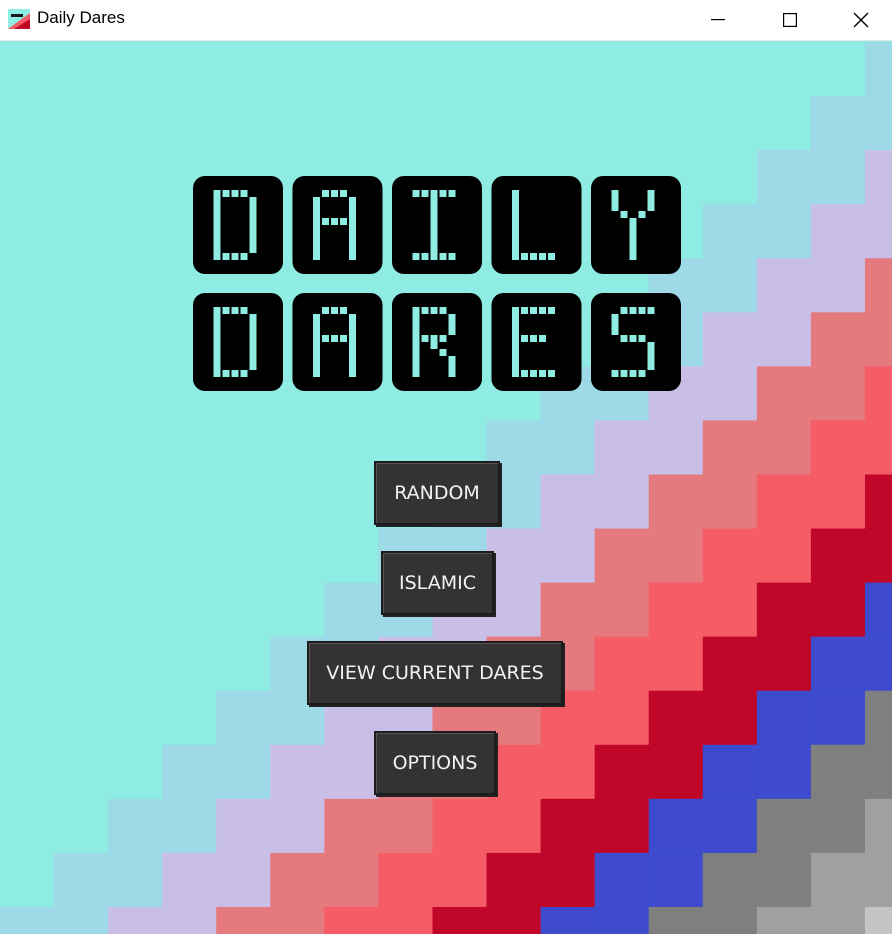 The width and height of the screenshot is (892, 934). What do you see at coordinates (81, 17) in the screenshot?
I see `window-title: Daily Dares` at bounding box center [81, 17].